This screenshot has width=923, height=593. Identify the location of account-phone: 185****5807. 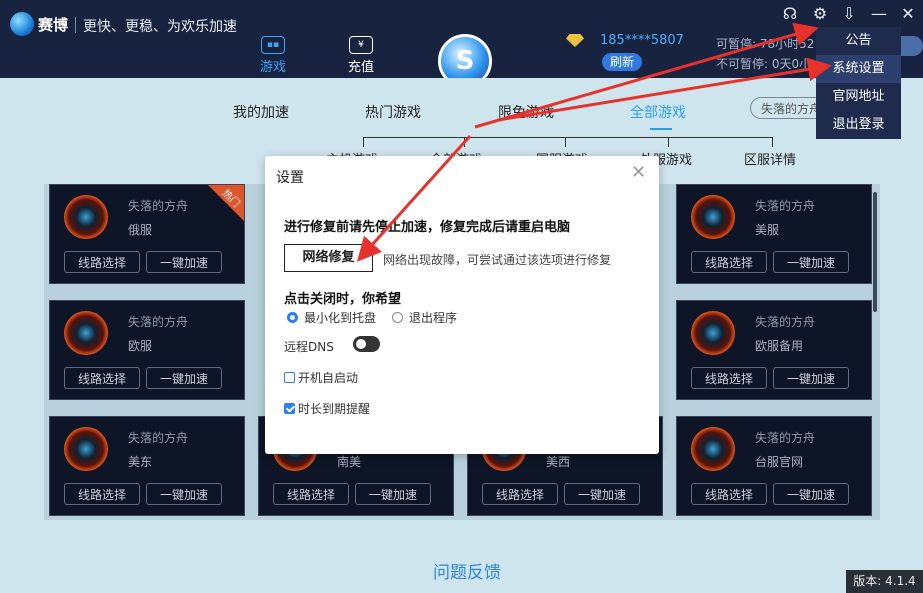
(642, 40).